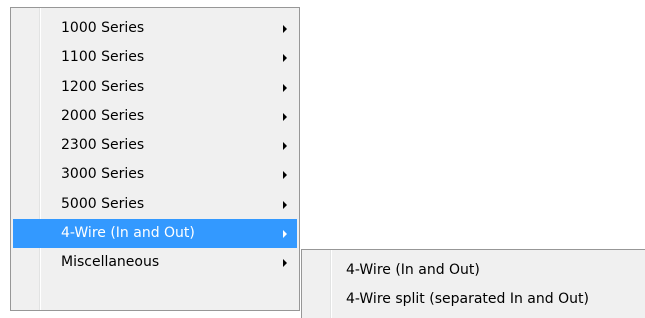  What do you see at coordinates (103, 145) in the screenshot?
I see `menu-item-label: 2300 Series` at bounding box center [103, 145].